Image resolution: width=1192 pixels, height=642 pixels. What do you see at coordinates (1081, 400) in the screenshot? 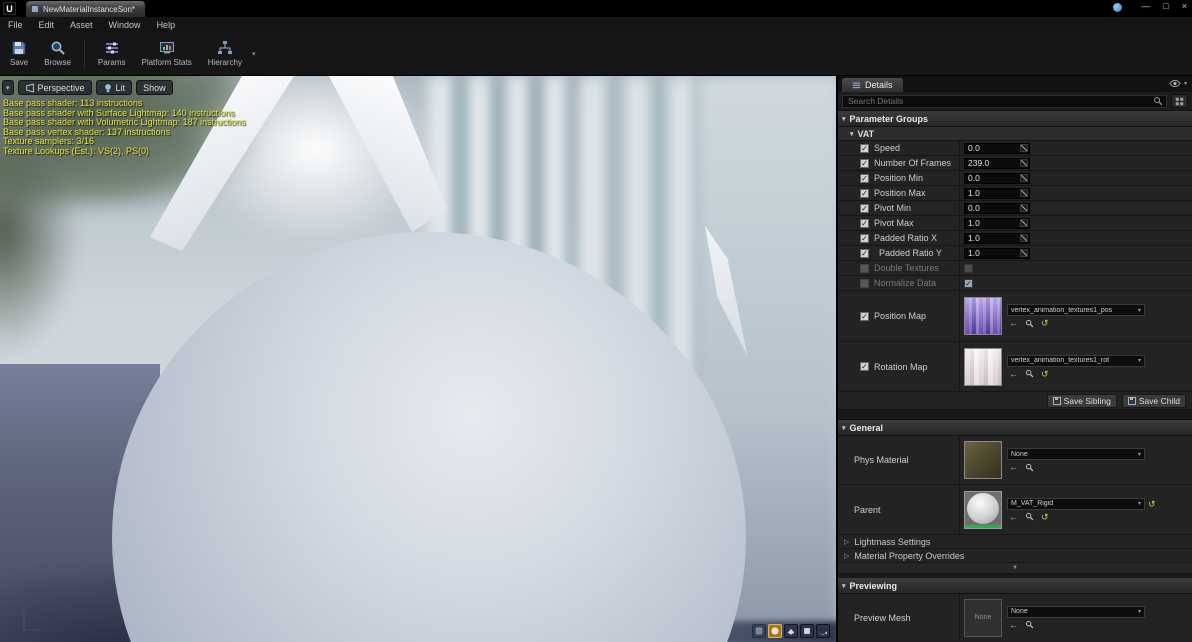
I see `save-sibling-button: Save Sibling` at bounding box center [1081, 400].